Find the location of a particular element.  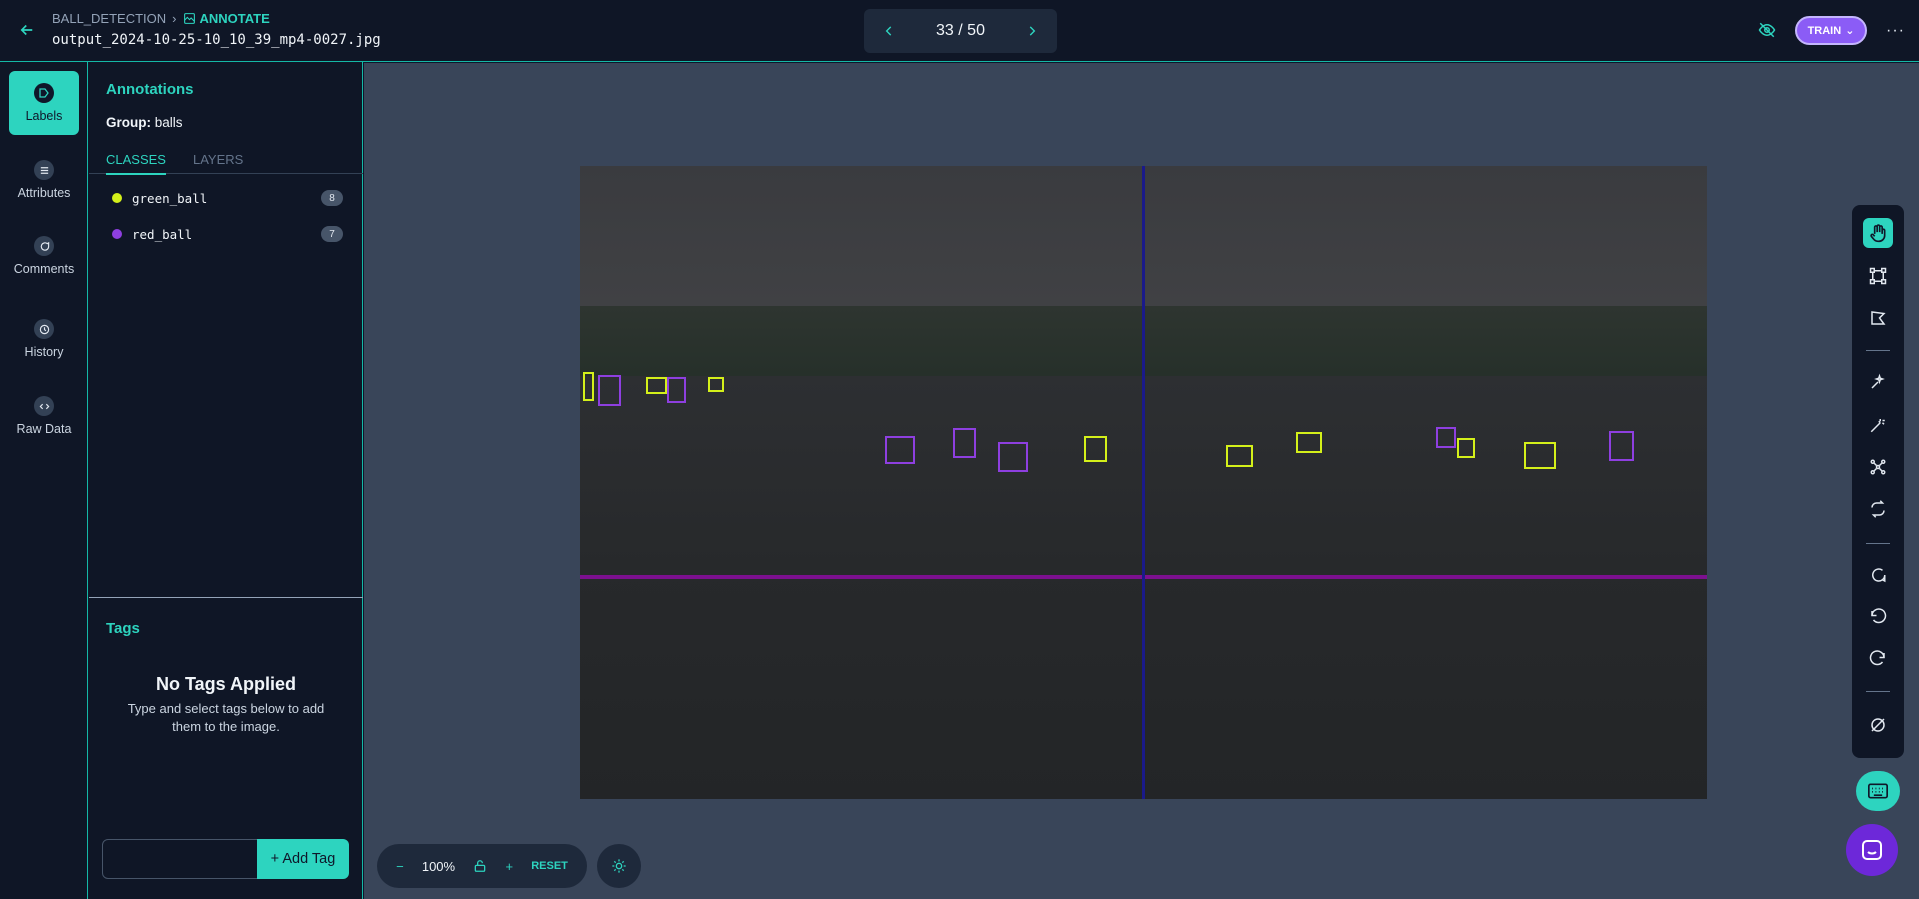

keyboard-shortcuts-button is located at coordinates (1878, 791).